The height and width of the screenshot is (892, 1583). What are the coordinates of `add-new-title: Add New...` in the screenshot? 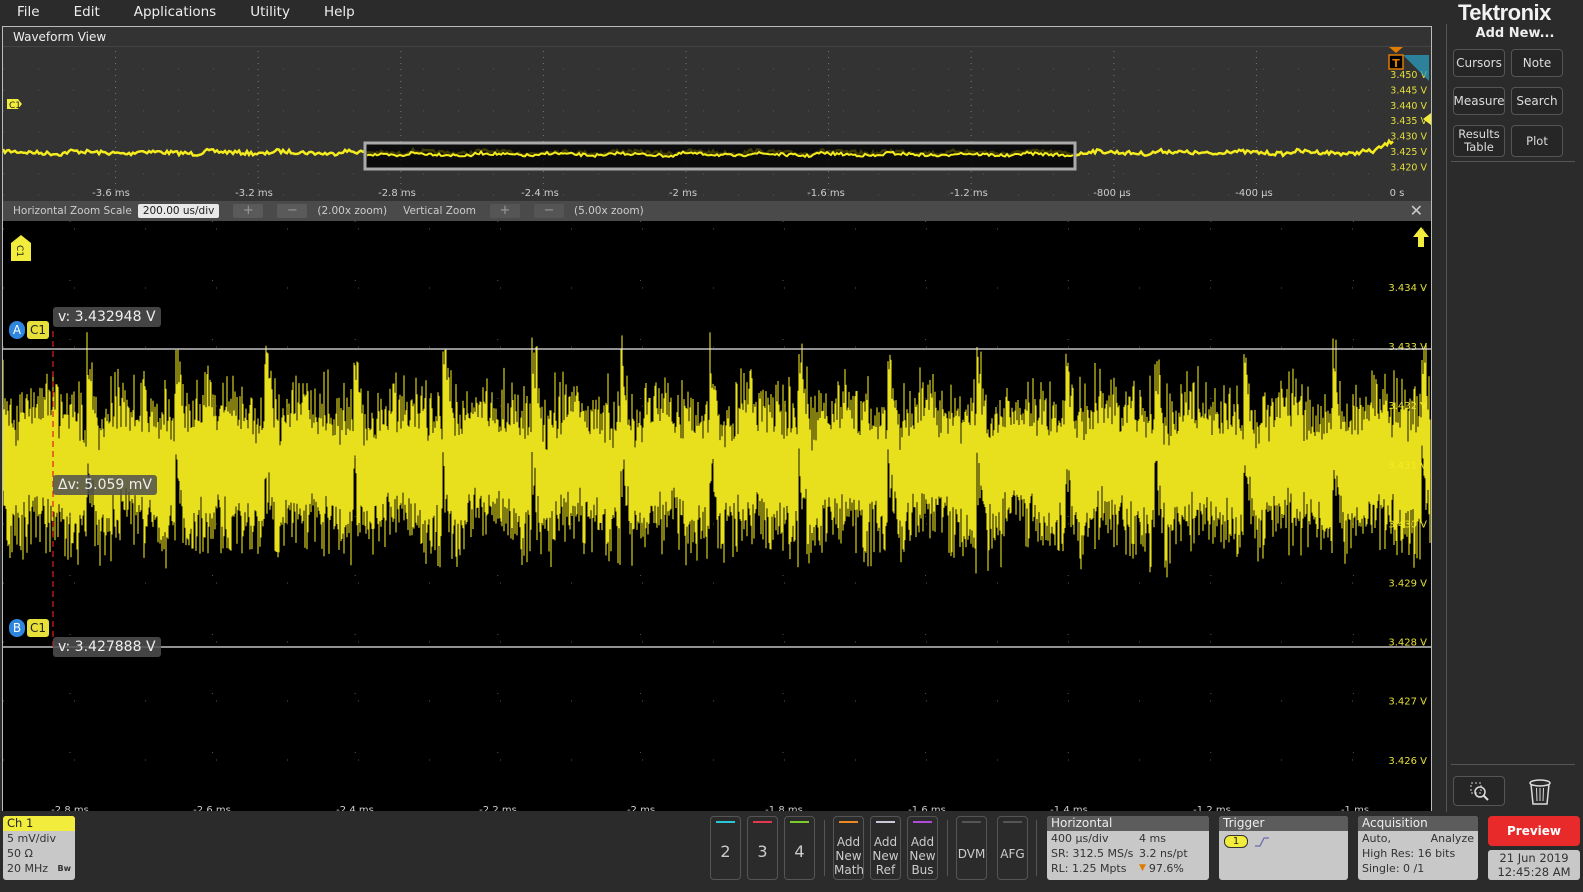 It's located at (1515, 33).